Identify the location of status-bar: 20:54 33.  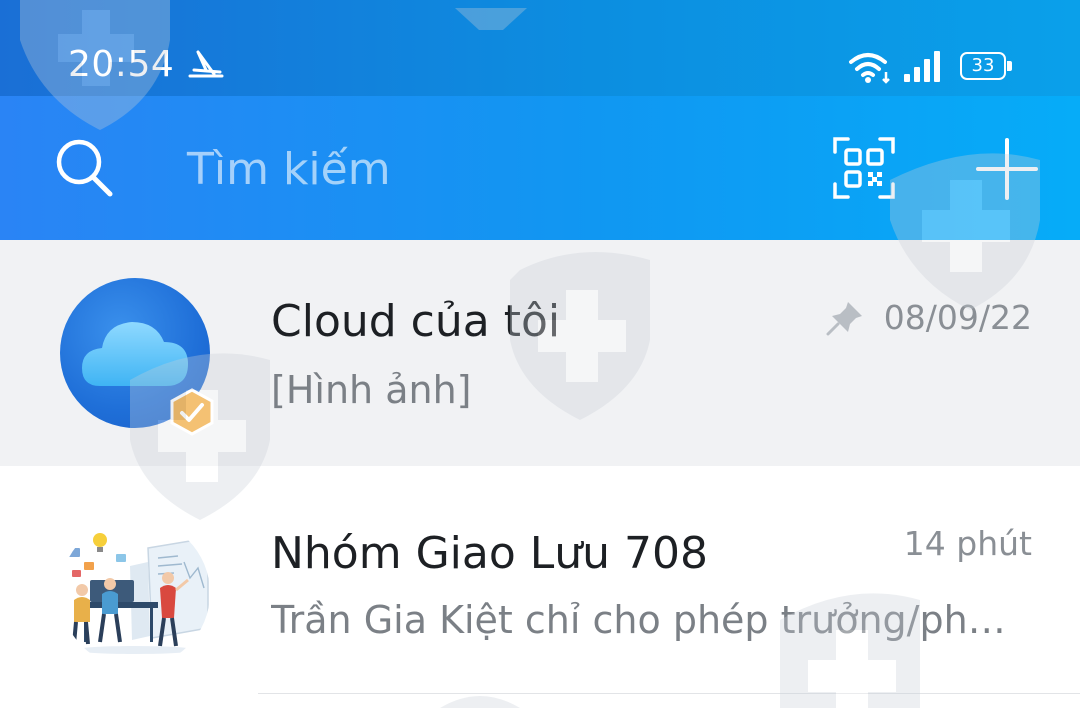
(540, 48).